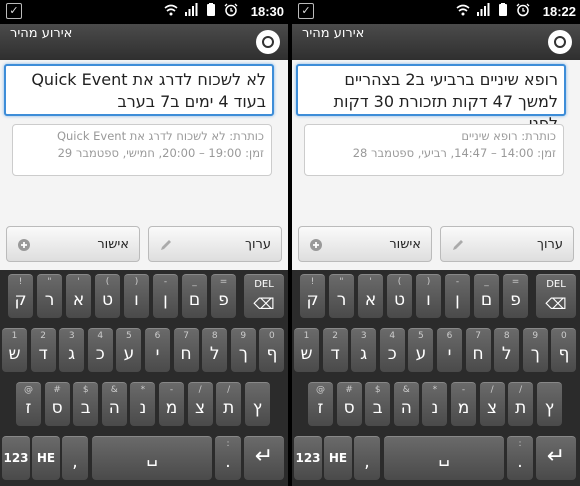 The height and width of the screenshot is (486, 580). I want to click on backspace-icon: ⌫, so click(556, 304).